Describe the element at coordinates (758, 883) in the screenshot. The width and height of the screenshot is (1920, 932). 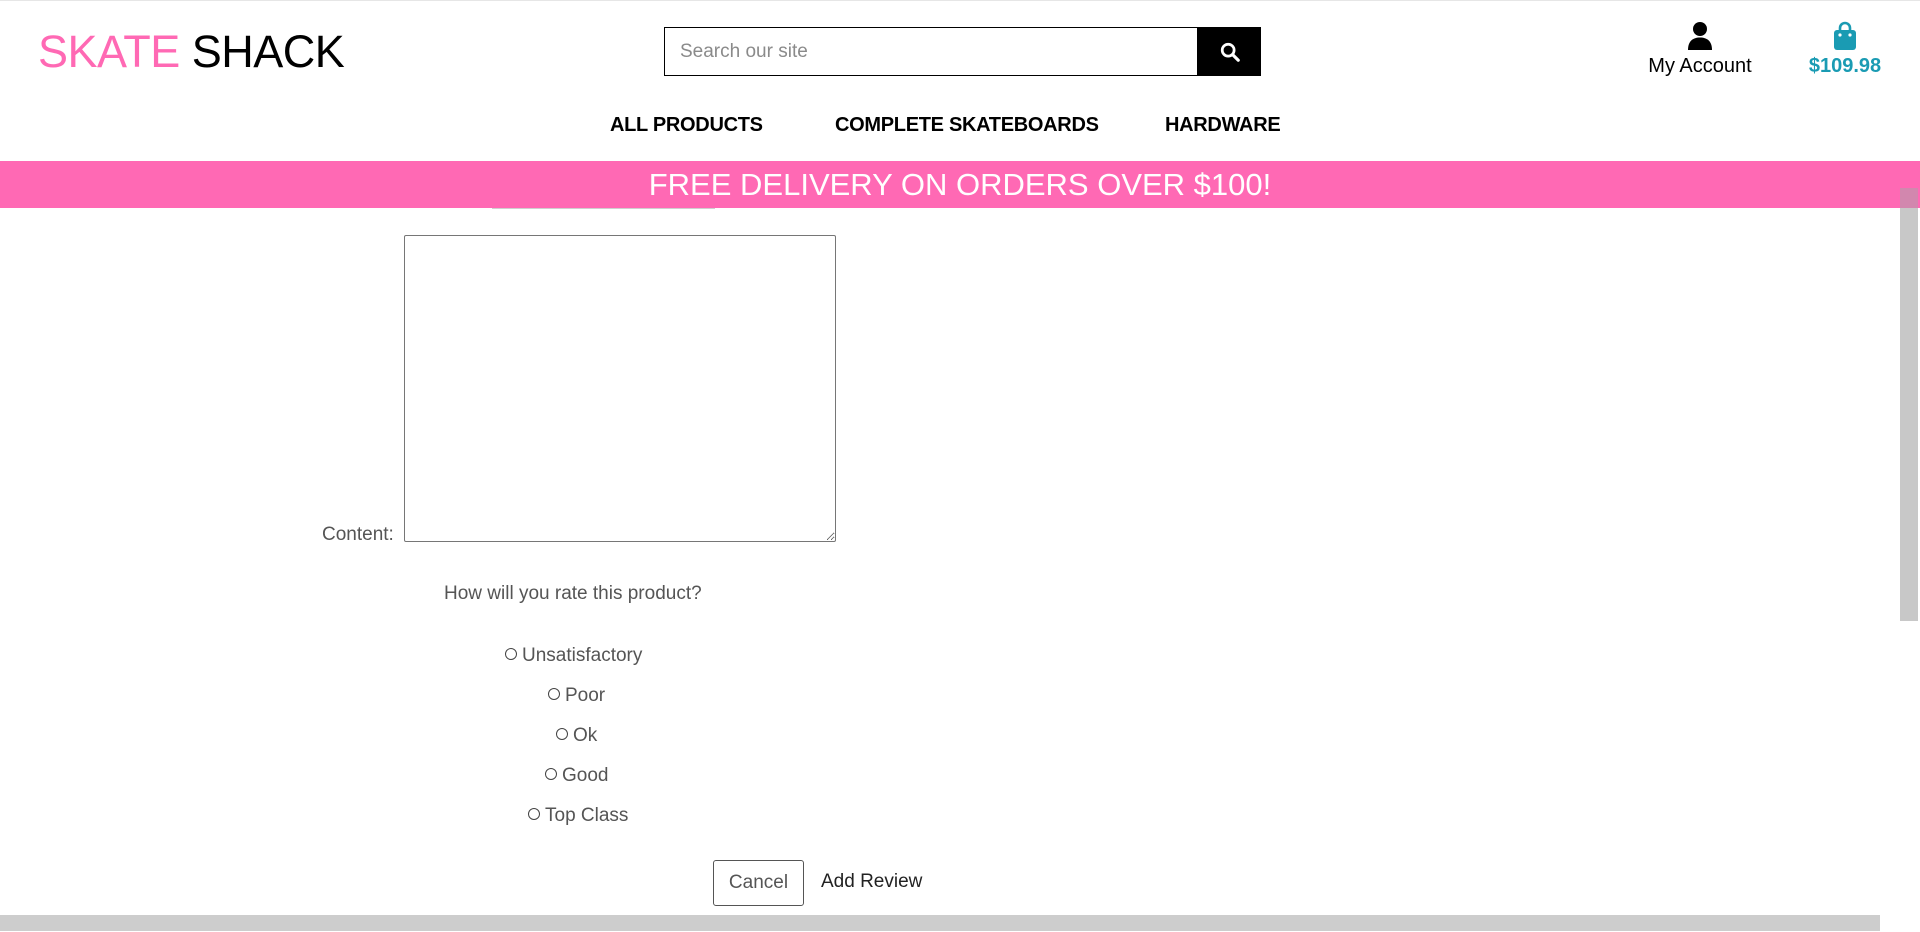
I see `cancel-button: Cancel` at that location.